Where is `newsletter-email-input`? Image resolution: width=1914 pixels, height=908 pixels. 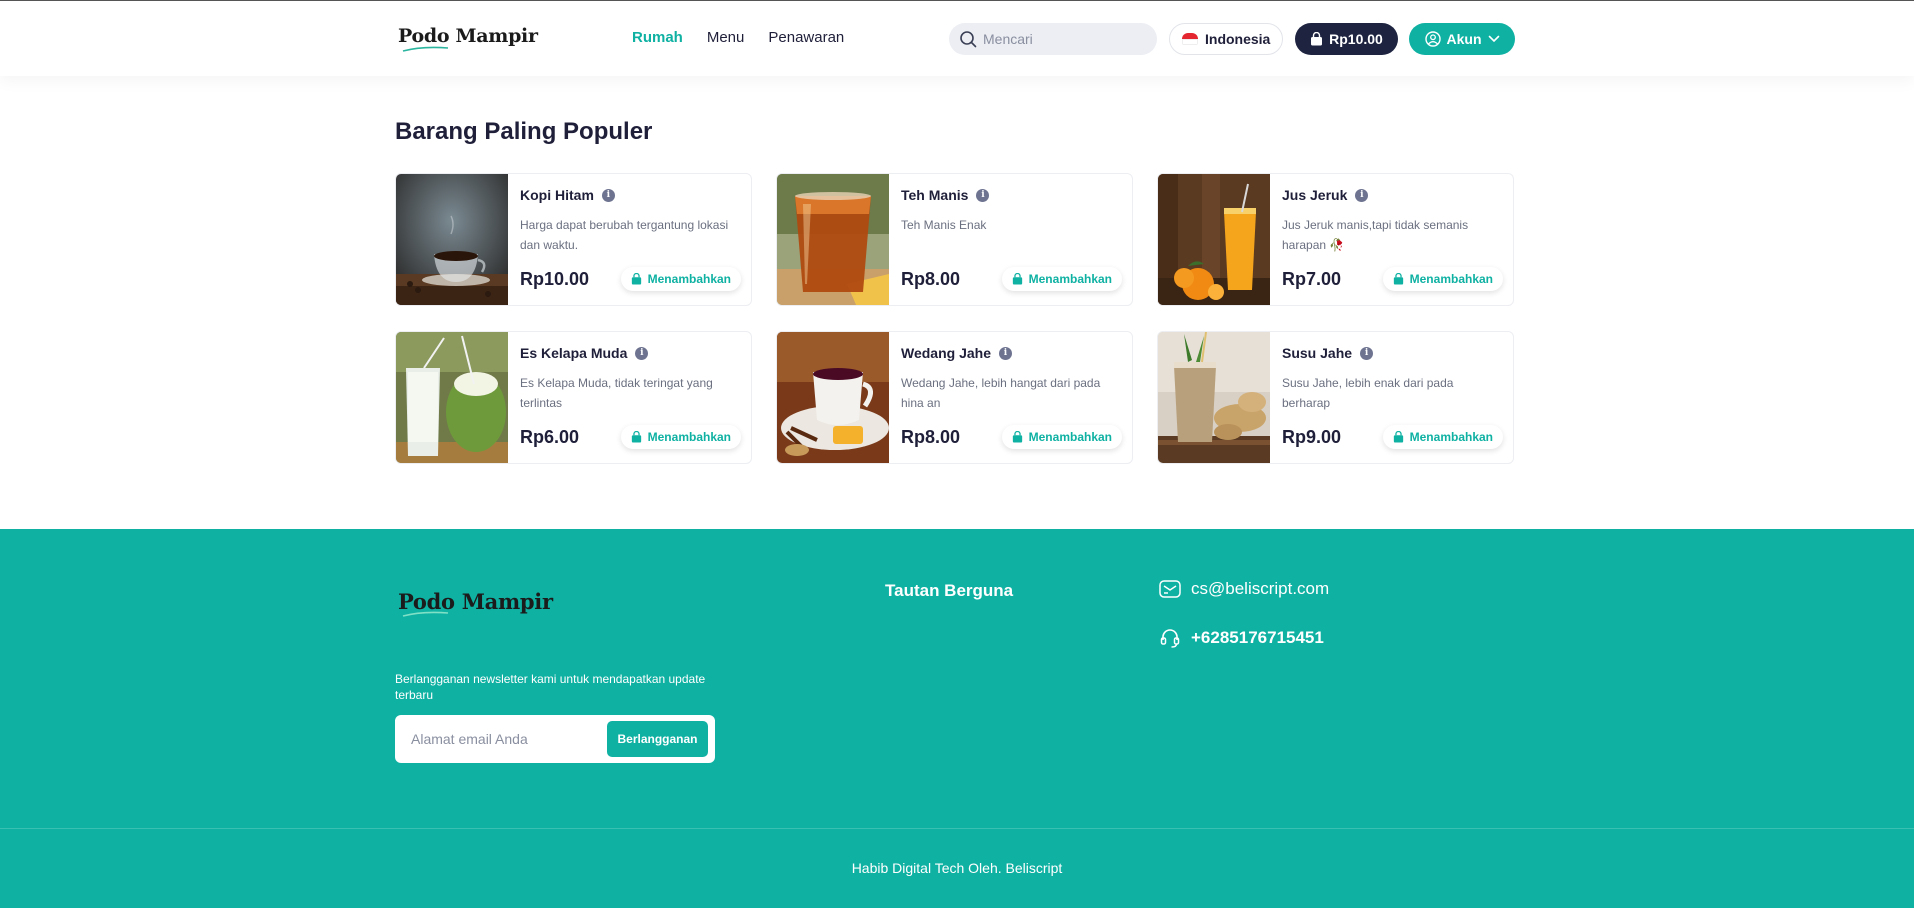 newsletter-email-input is located at coordinates (505, 739).